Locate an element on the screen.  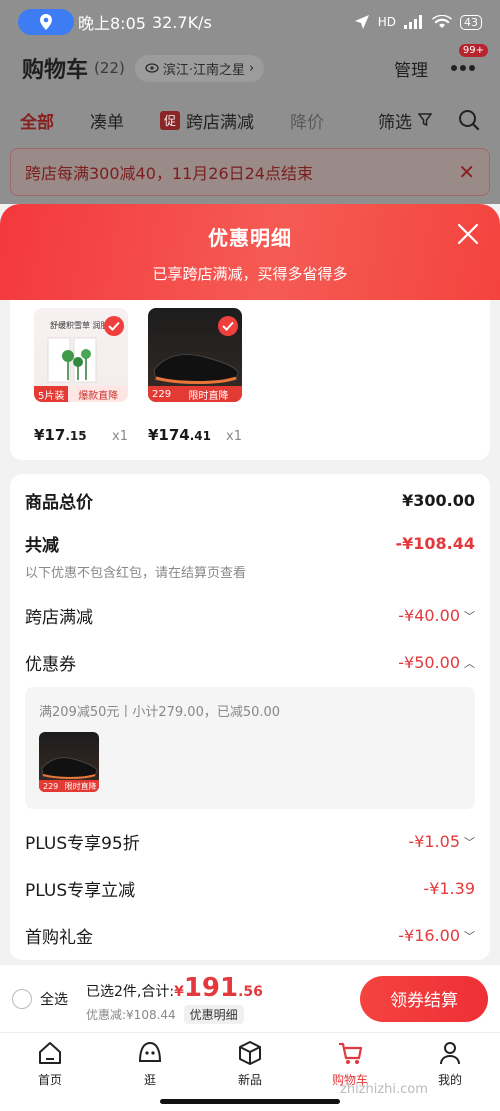
status-speed: 32.7K/s is located at coordinates (181, 22).